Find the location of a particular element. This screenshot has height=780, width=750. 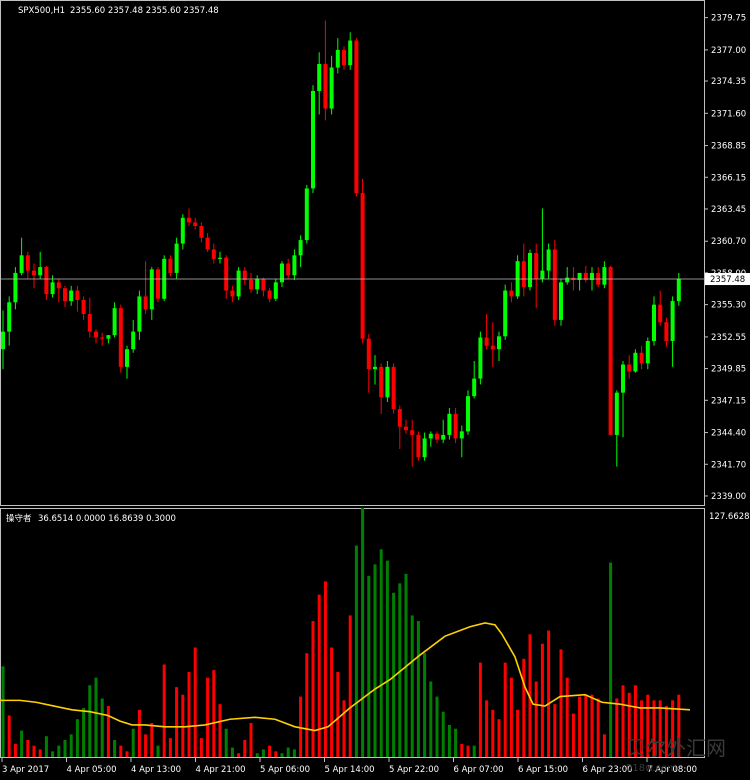

sub-max-label: 127.6628 is located at coordinates (729, 517).